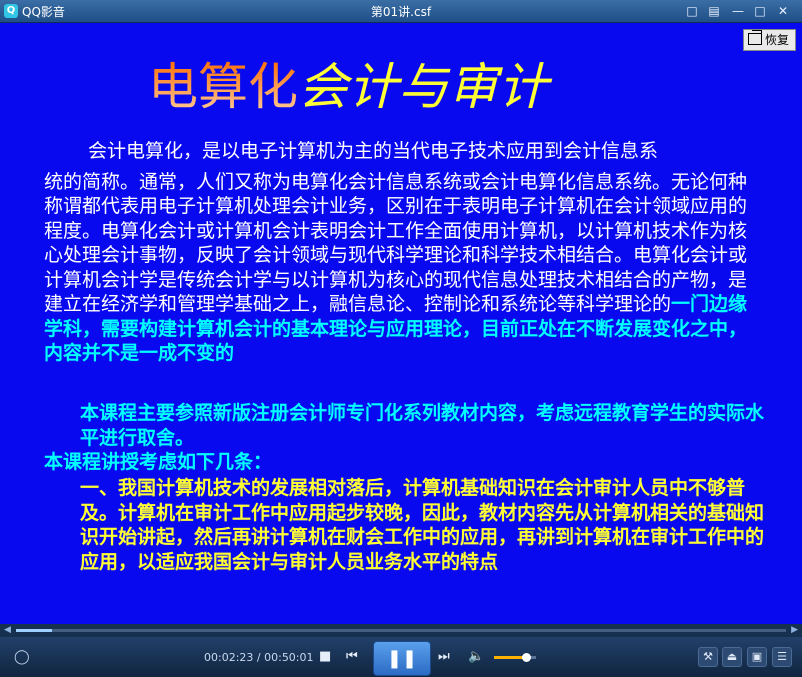  What do you see at coordinates (754, 37) in the screenshot?
I see `restore-icon` at bounding box center [754, 37].